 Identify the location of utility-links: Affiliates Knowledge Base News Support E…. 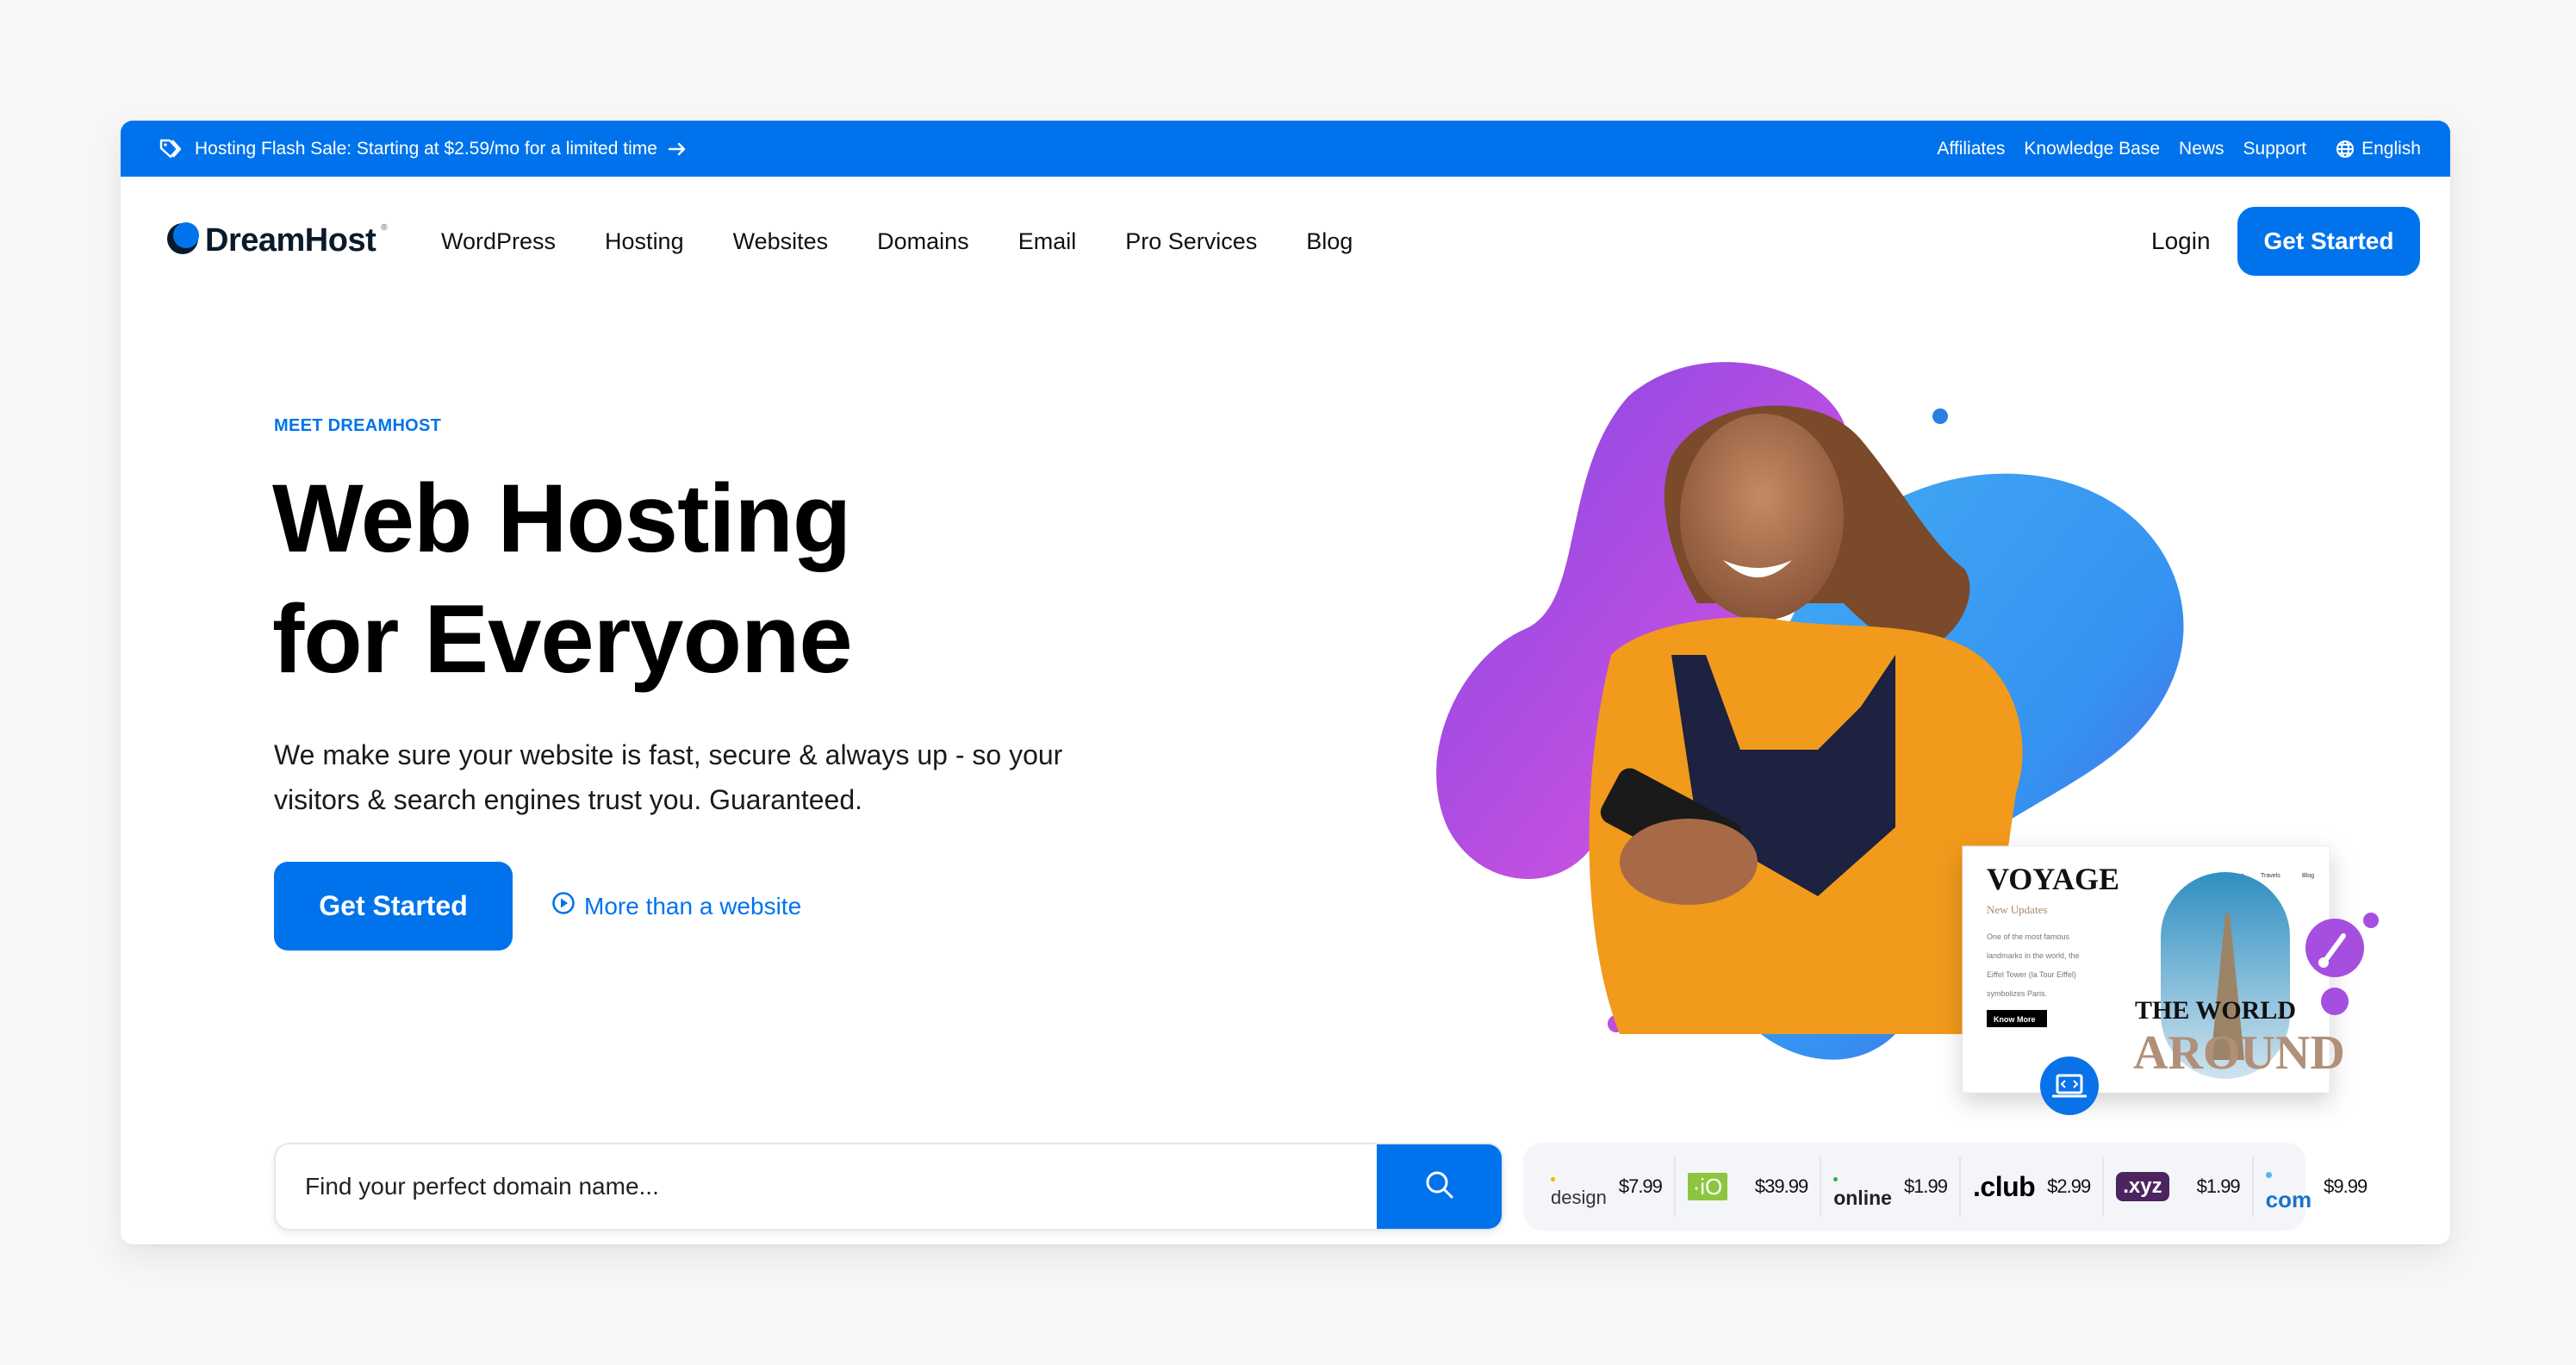
(2170, 149).